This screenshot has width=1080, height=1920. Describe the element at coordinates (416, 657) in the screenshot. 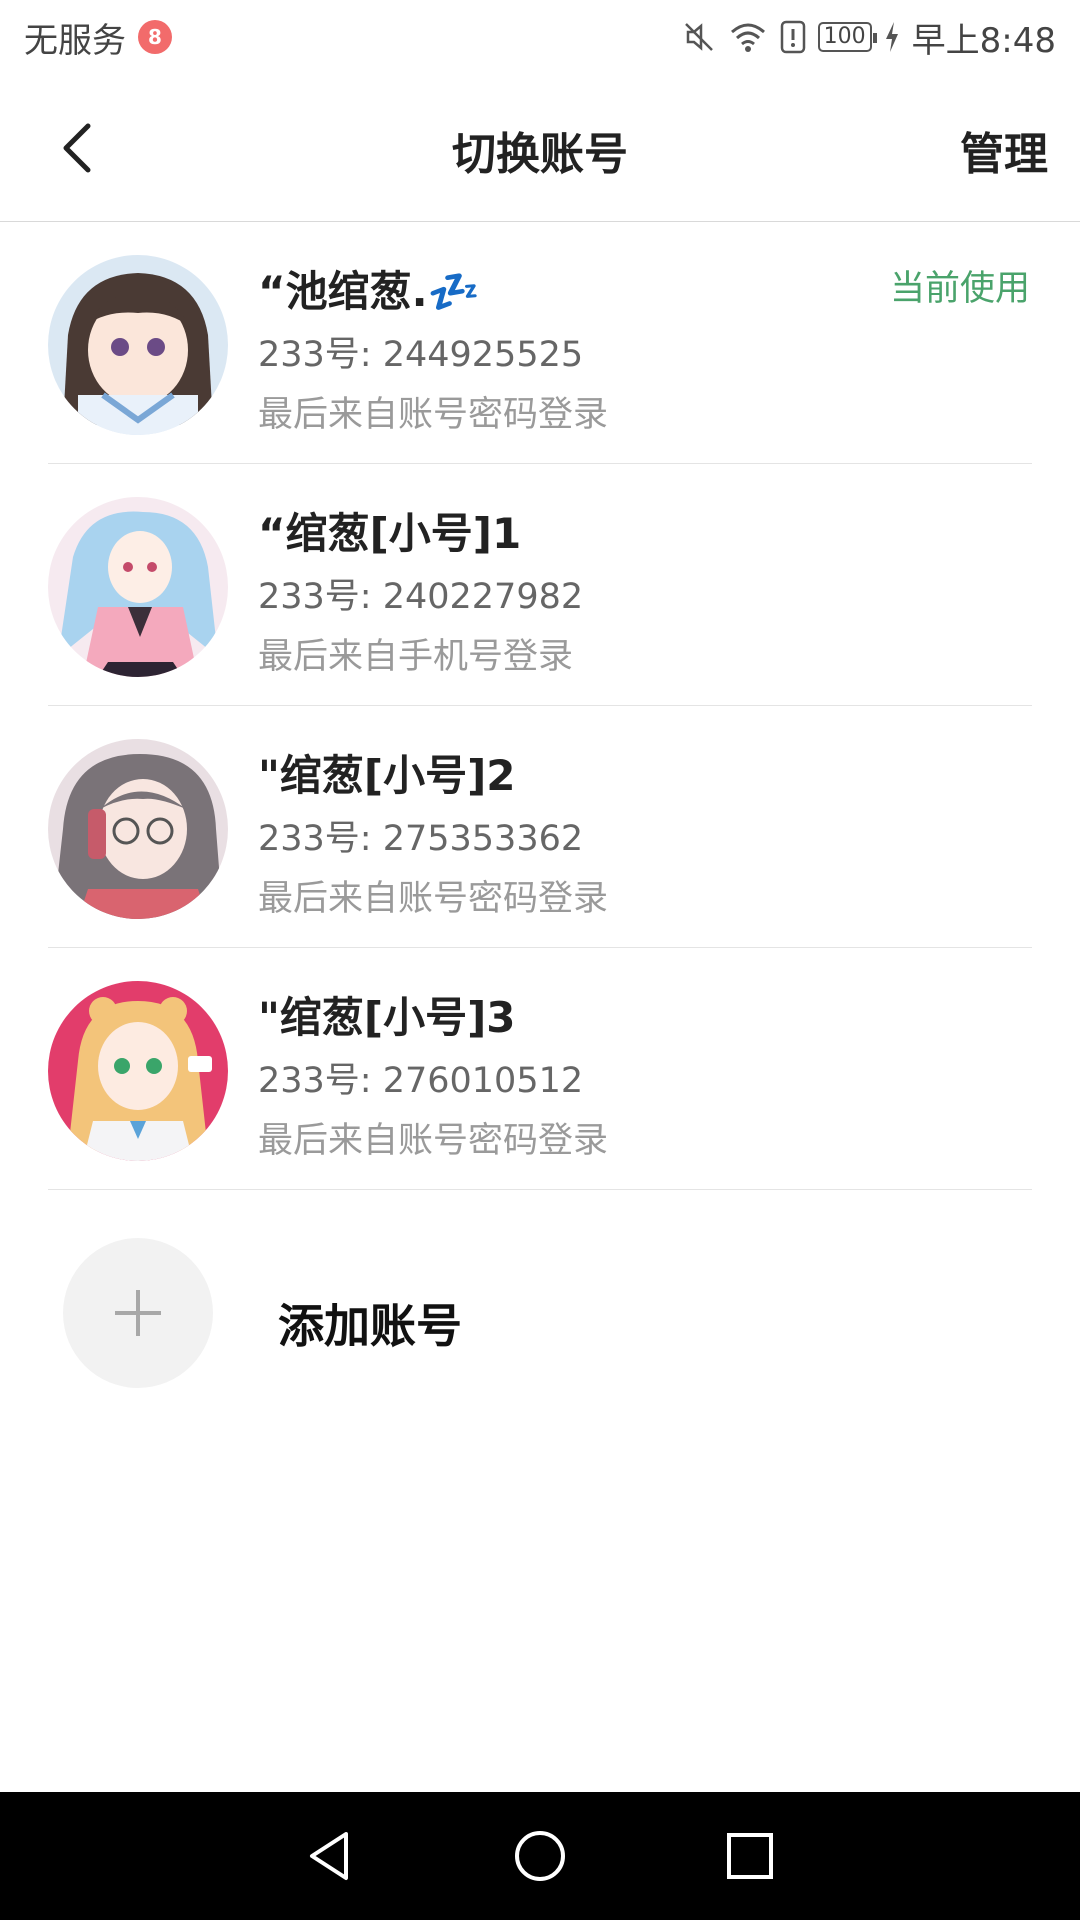

I see `account-login-method: 最后来自手机号登录` at that location.